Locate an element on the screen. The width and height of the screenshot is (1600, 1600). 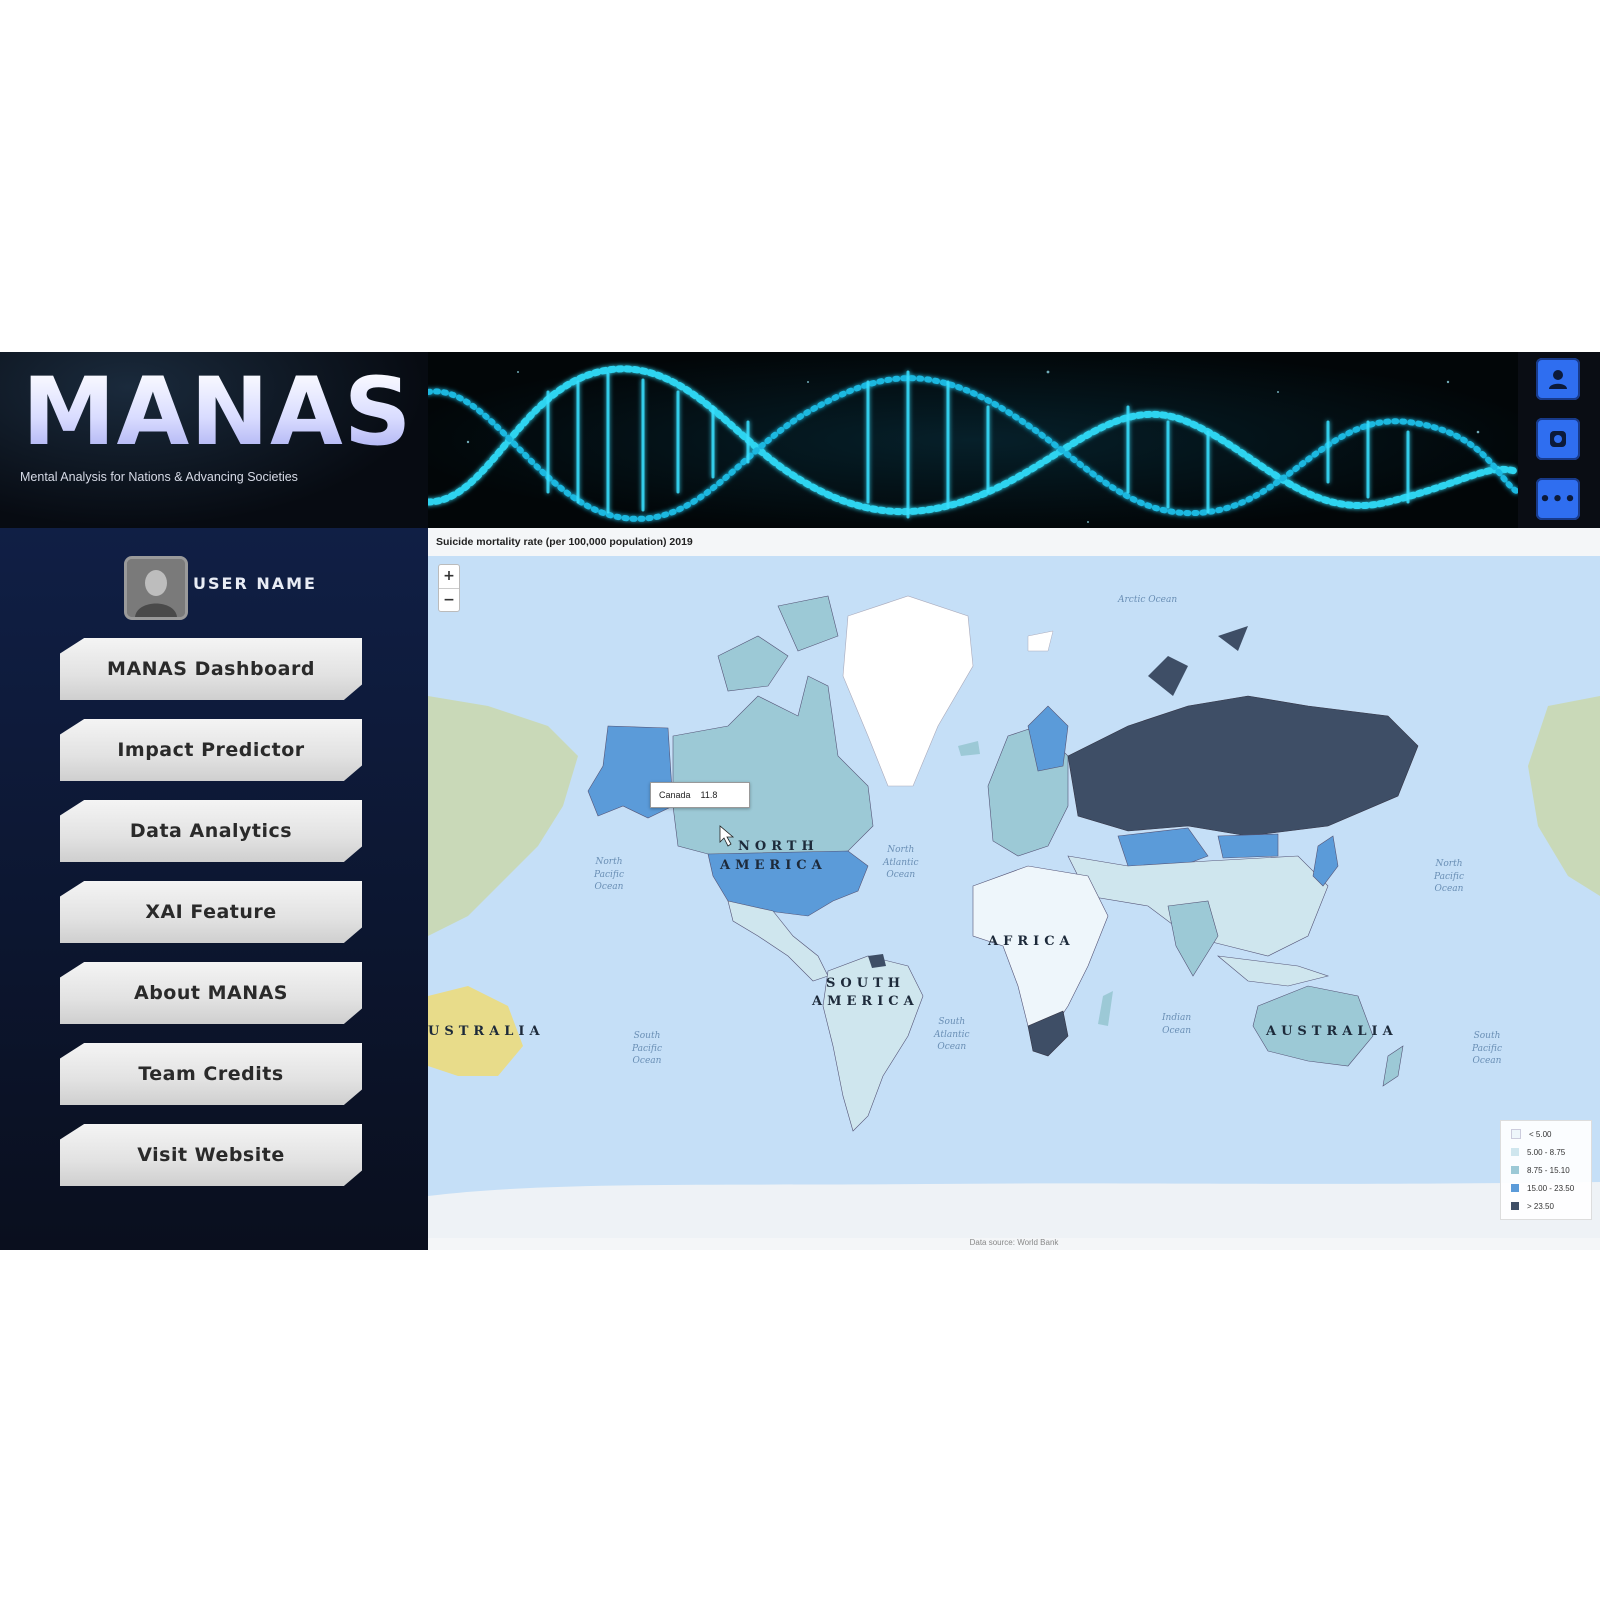
zoom-out-button: − is located at coordinates (449, 600).